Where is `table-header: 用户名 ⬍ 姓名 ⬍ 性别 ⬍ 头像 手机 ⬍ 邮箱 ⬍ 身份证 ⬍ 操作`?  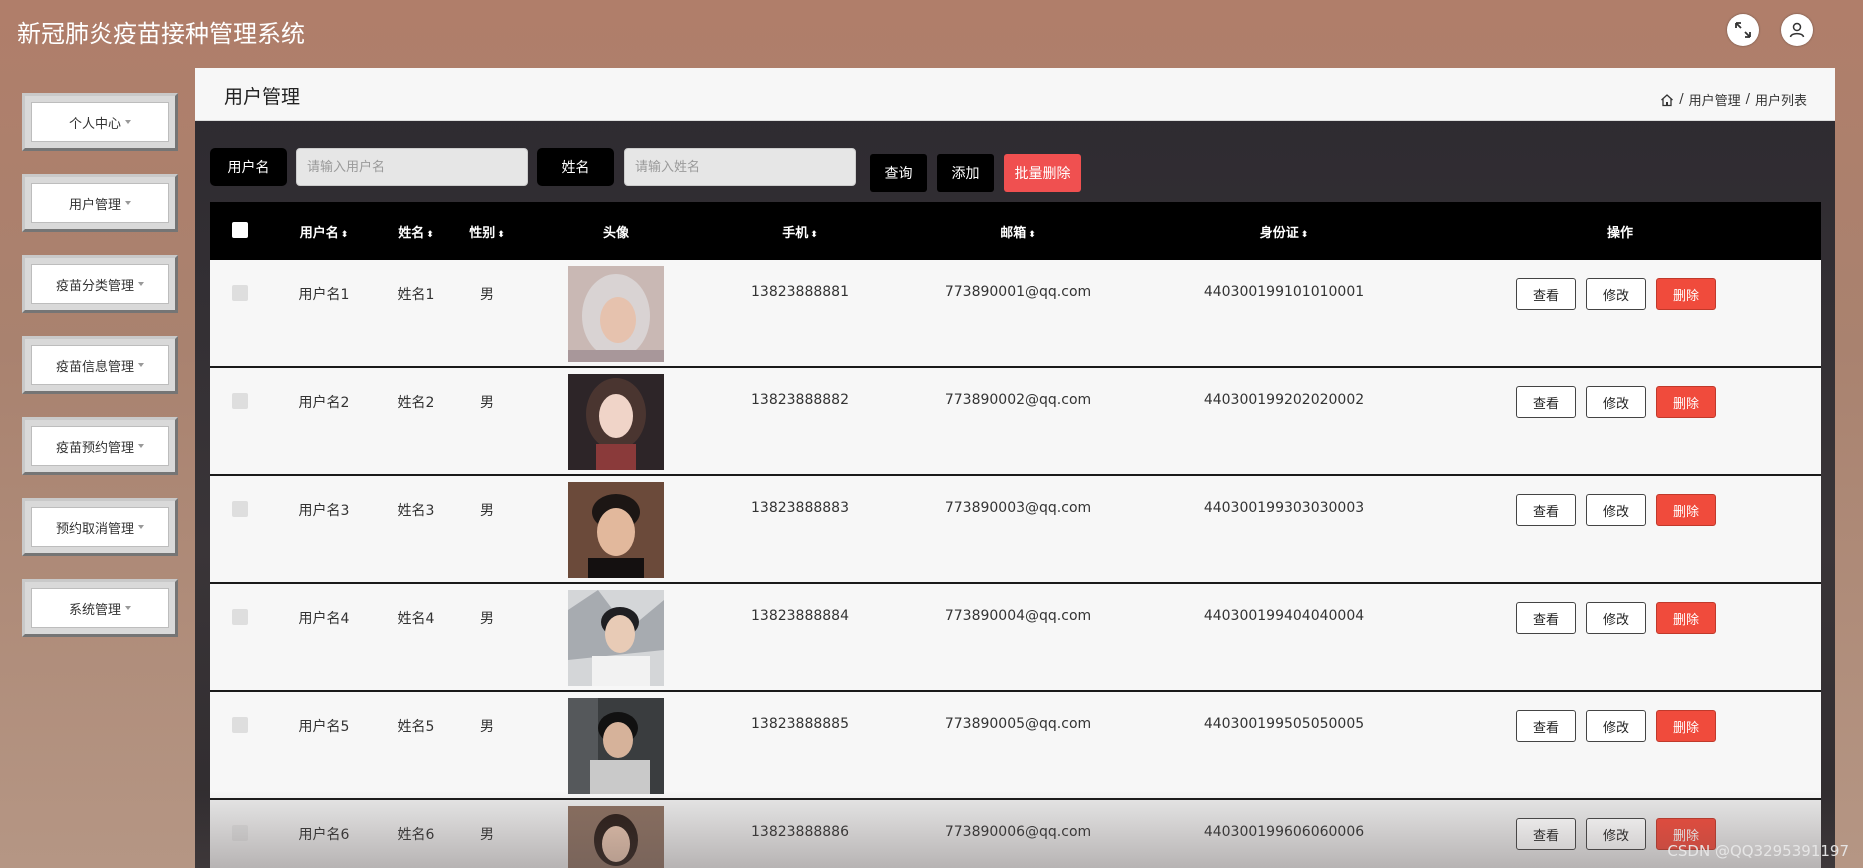
table-header: 用户名 ⬍ 姓名 ⬍ 性别 ⬍ 头像 手机 ⬍ 邮箱 ⬍ 身份证 ⬍ 操作 is located at coordinates (1015, 231).